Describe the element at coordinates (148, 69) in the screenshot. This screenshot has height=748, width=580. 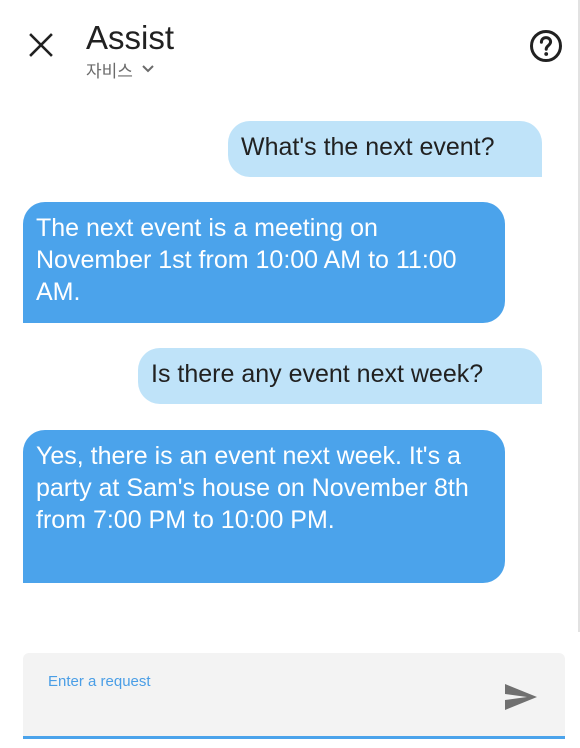
I see `chevron-down-icon` at that location.